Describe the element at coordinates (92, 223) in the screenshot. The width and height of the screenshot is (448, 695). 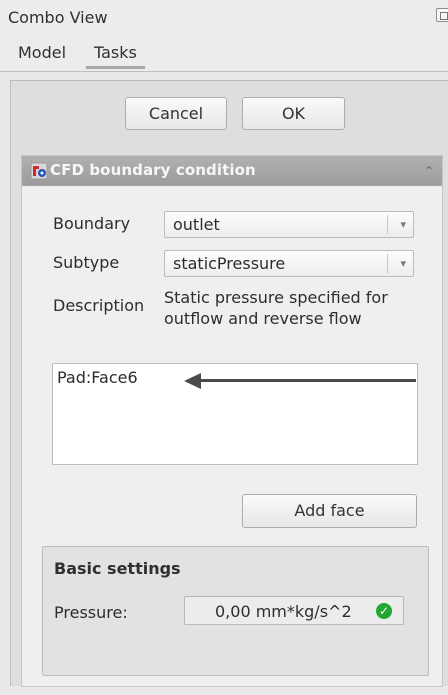
I see `boundary-label: Boundary` at that location.